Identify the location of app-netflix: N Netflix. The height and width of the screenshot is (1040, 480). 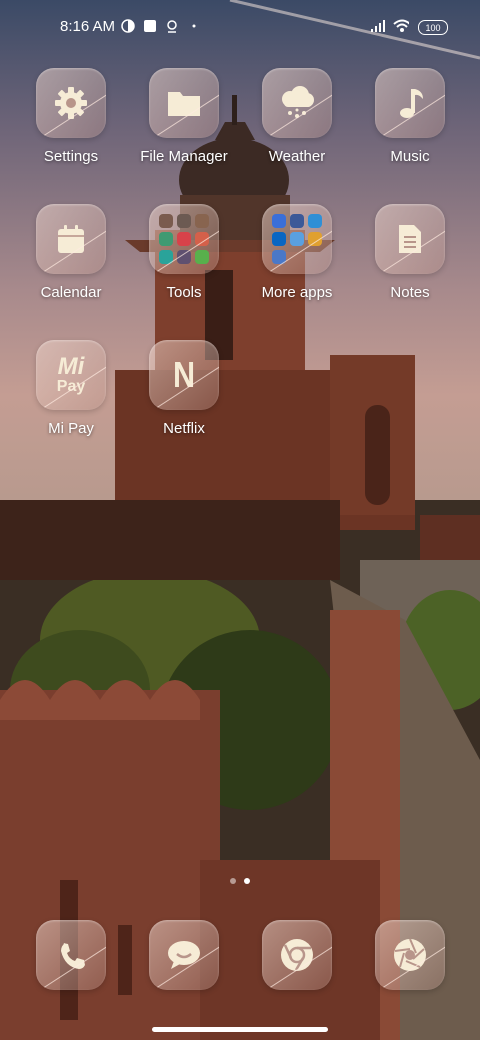
(184, 388).